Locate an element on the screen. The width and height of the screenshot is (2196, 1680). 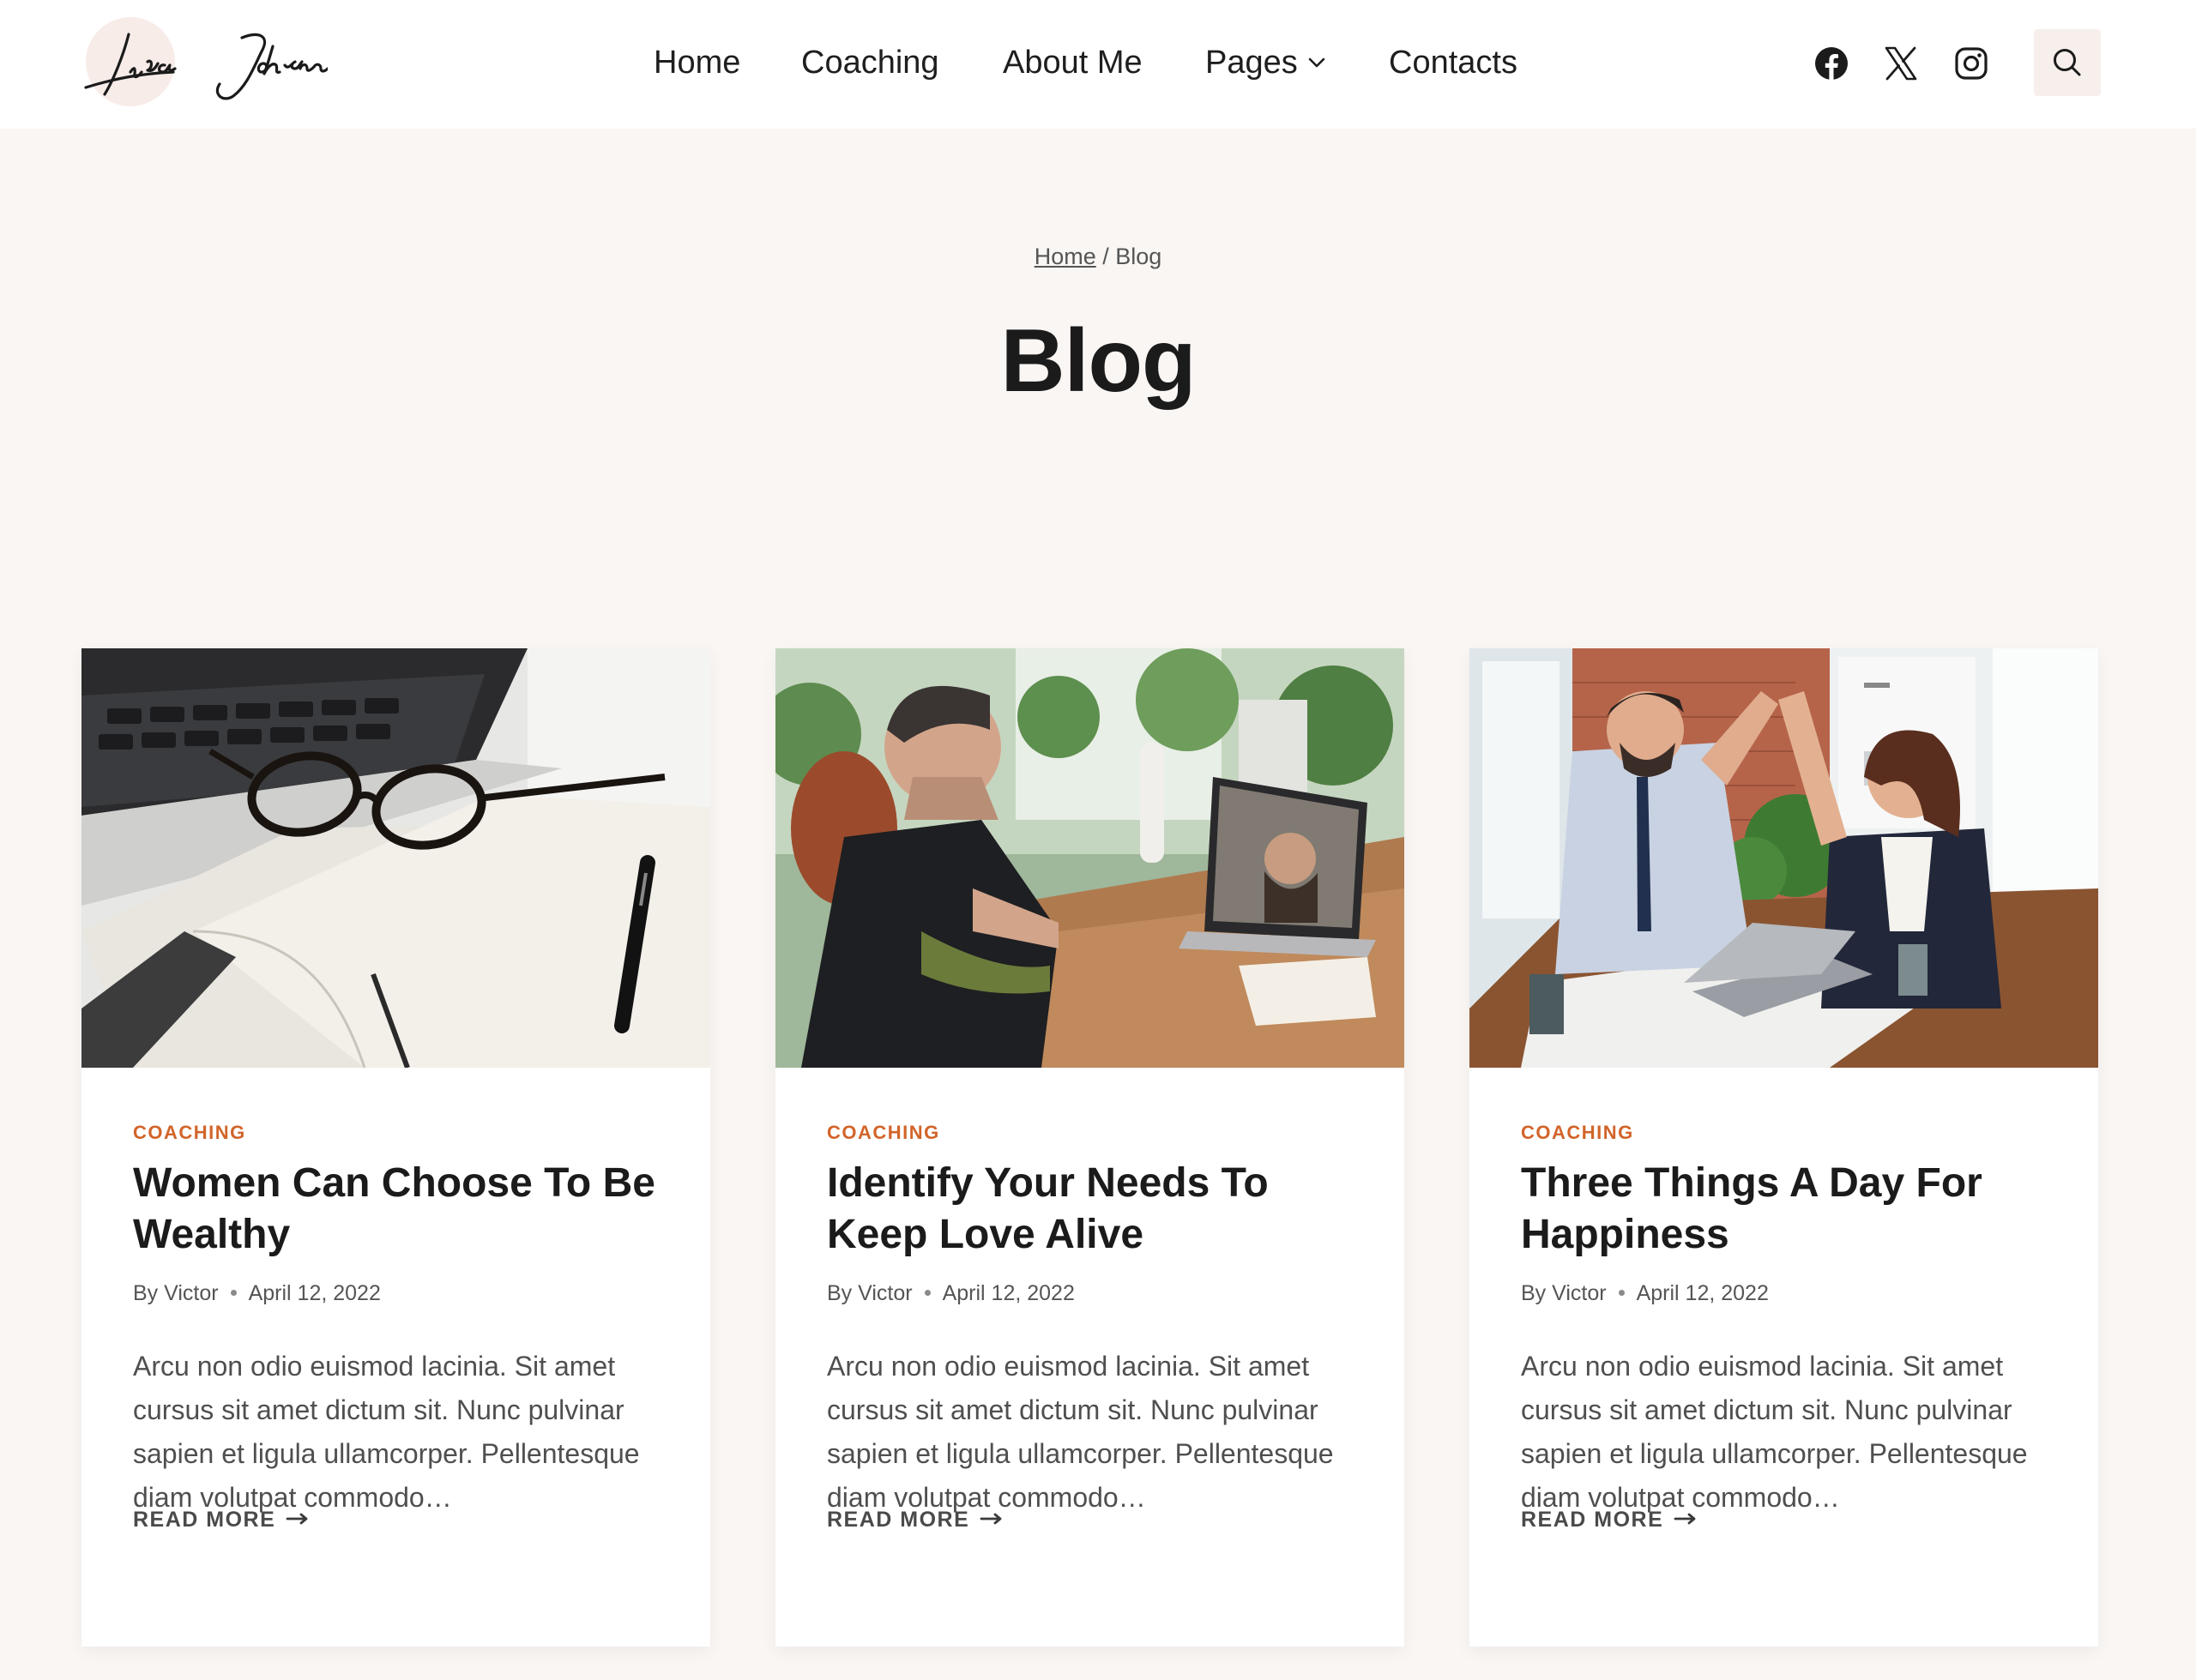
x-icon is located at coordinates (1901, 63).